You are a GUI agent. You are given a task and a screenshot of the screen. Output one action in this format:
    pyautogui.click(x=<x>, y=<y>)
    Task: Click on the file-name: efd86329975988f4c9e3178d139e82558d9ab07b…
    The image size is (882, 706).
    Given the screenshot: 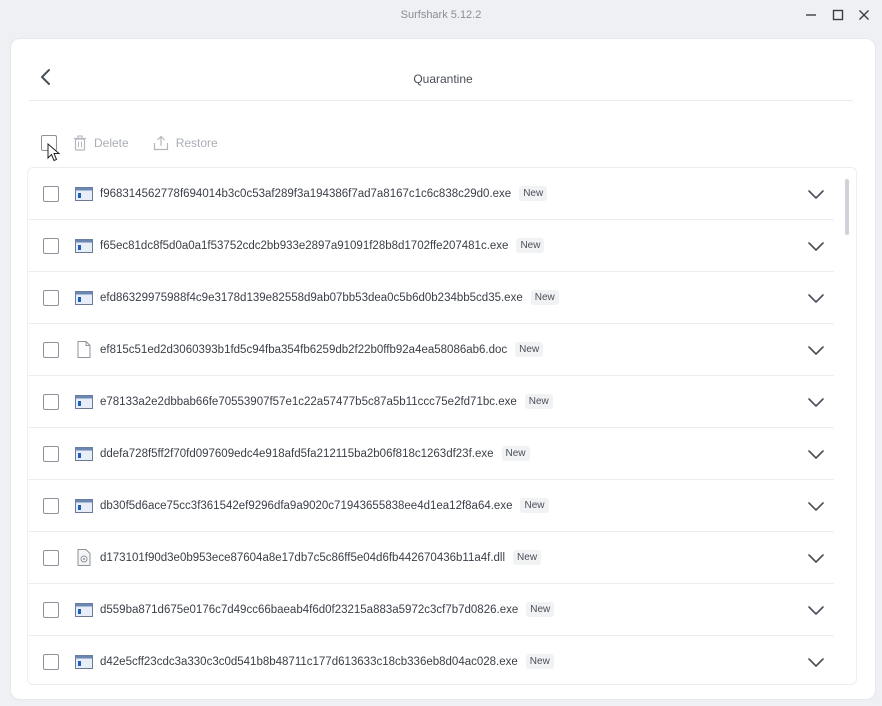 What is the action you would take?
    pyautogui.click(x=311, y=297)
    